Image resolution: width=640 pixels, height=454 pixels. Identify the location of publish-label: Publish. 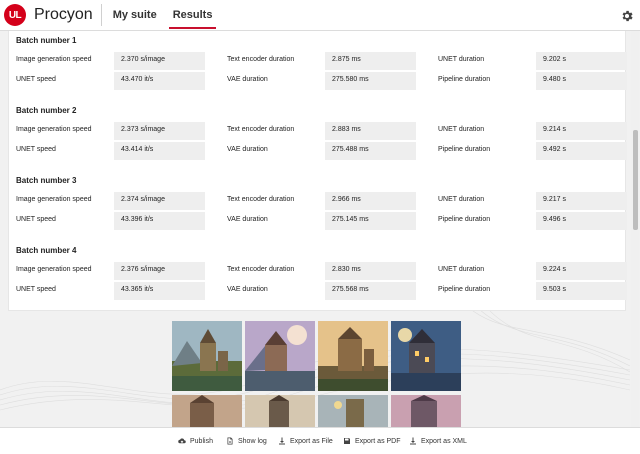
(201, 441).